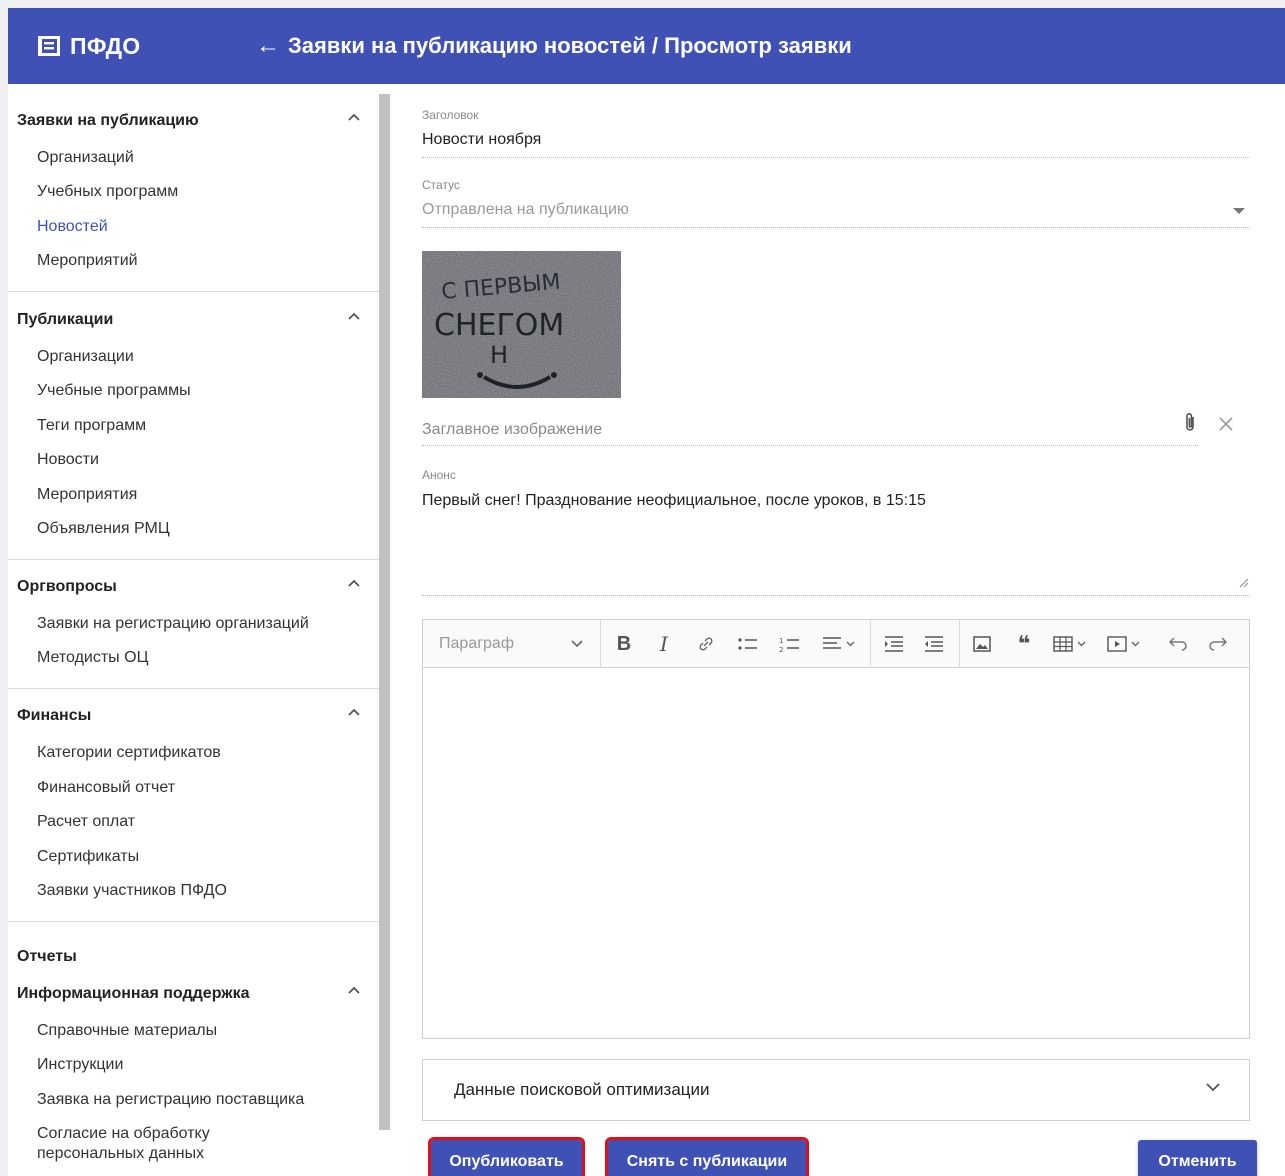  I want to click on attach-icon, so click(1190, 422).